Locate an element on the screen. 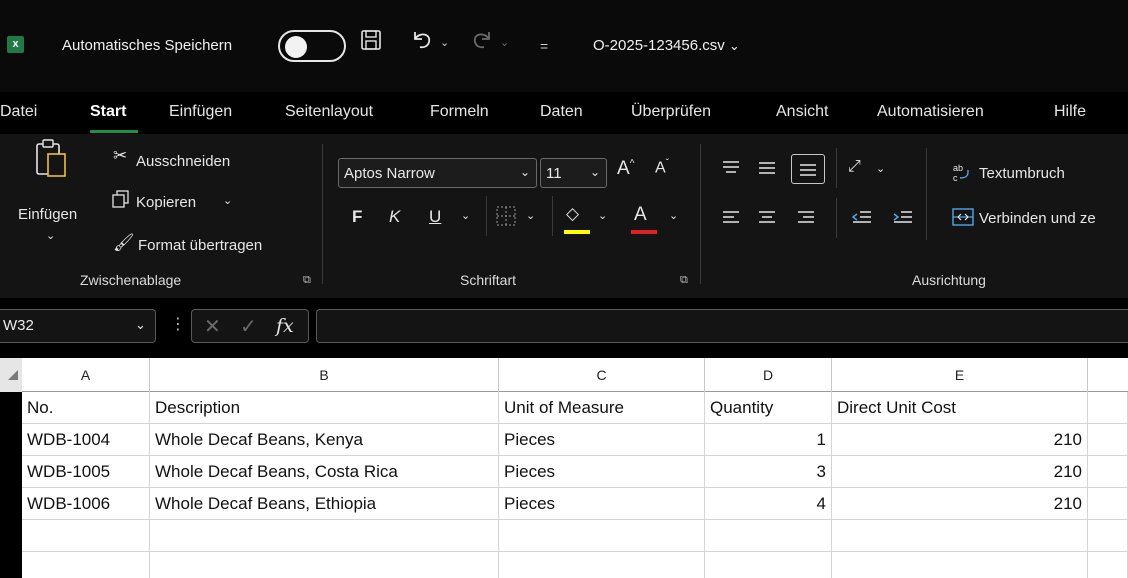 The width and height of the screenshot is (1128, 578). font-color-icon: A is located at coordinates (640, 215).